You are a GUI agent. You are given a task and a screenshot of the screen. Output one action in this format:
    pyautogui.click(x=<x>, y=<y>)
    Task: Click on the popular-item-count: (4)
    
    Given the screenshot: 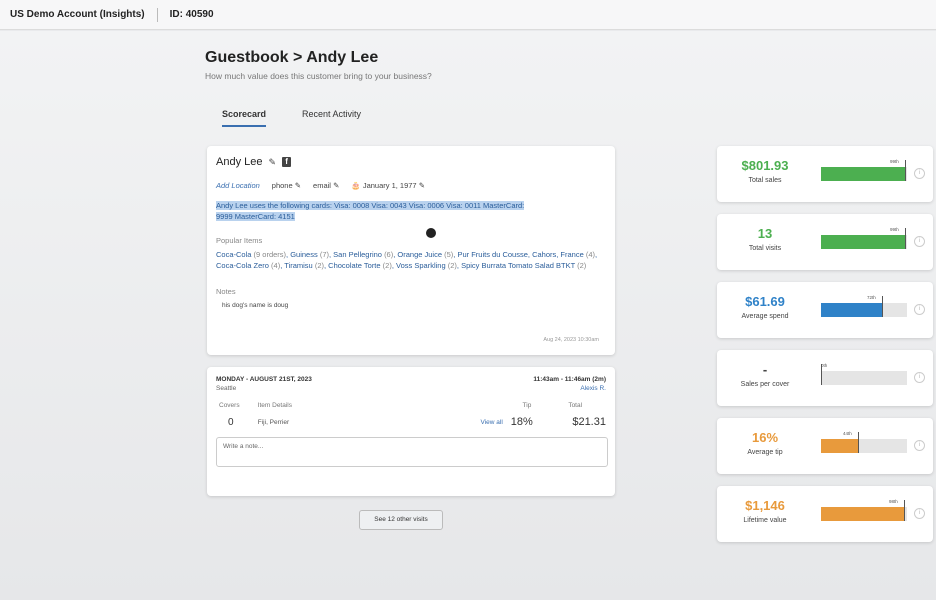 What is the action you would take?
    pyautogui.click(x=590, y=254)
    